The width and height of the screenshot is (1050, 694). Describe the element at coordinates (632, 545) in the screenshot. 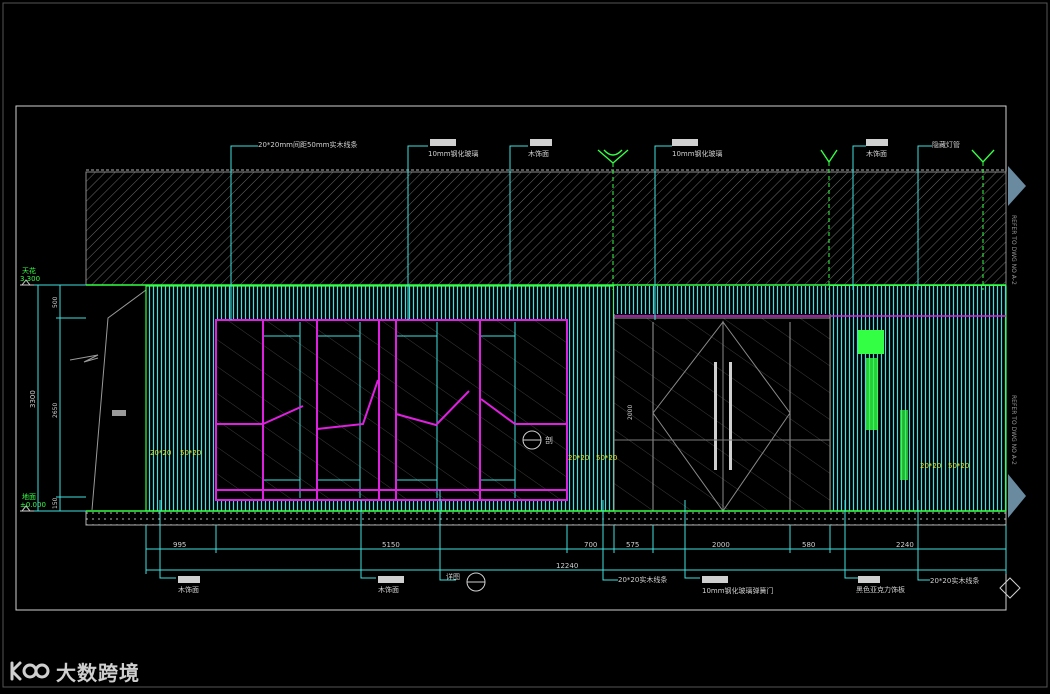

I see `bottom-dim: 575` at that location.